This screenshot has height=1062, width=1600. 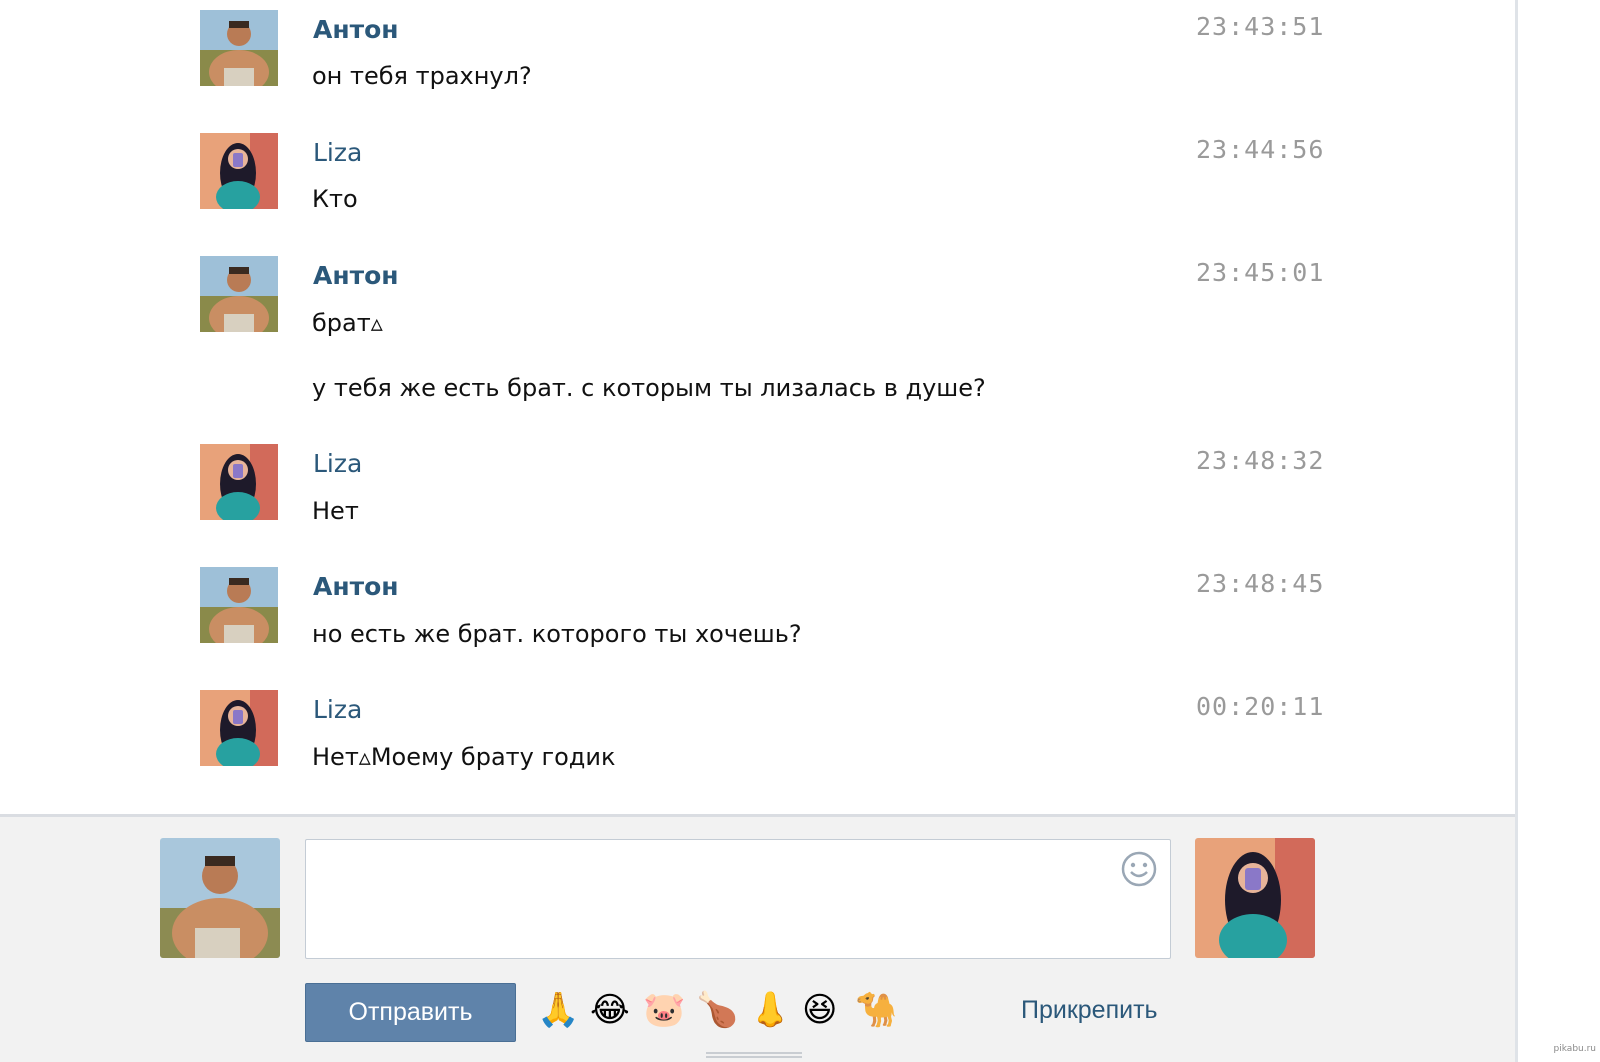 What do you see at coordinates (1260, 26) in the screenshot?
I see `message-time: 23:43:51` at bounding box center [1260, 26].